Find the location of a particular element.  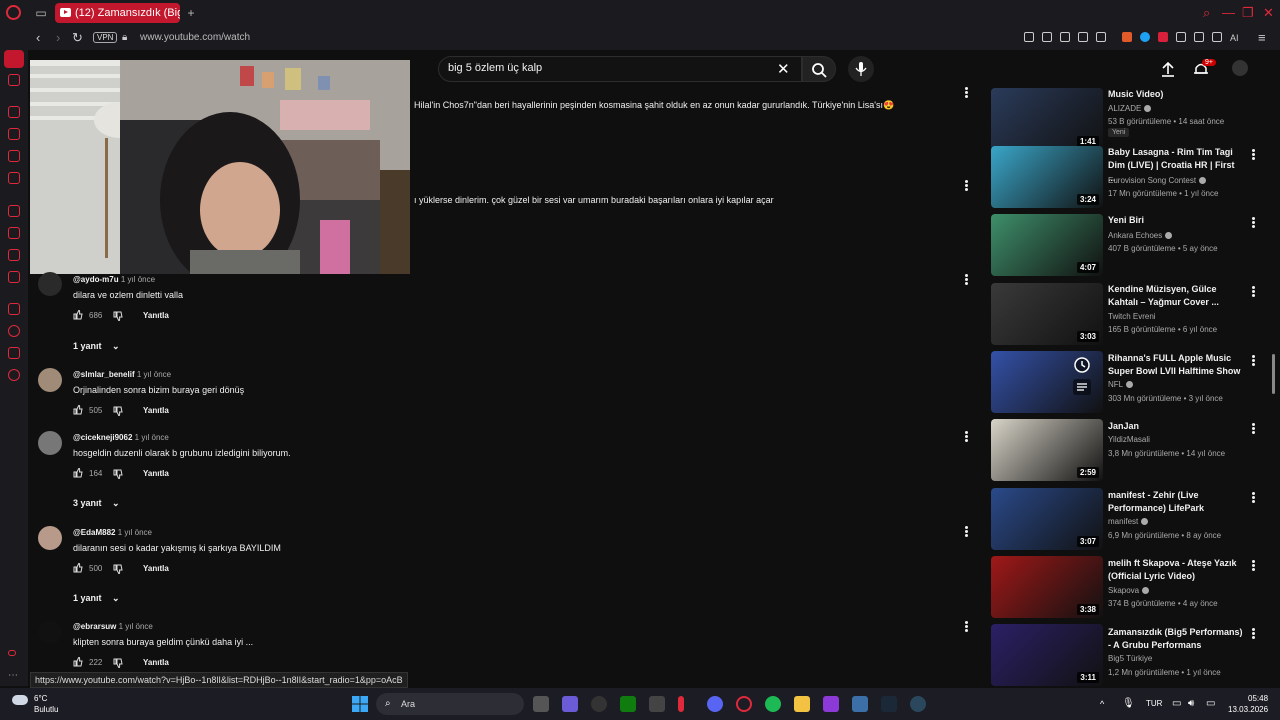

tab-workspaces-icon: ▭ is located at coordinates (41, 13).